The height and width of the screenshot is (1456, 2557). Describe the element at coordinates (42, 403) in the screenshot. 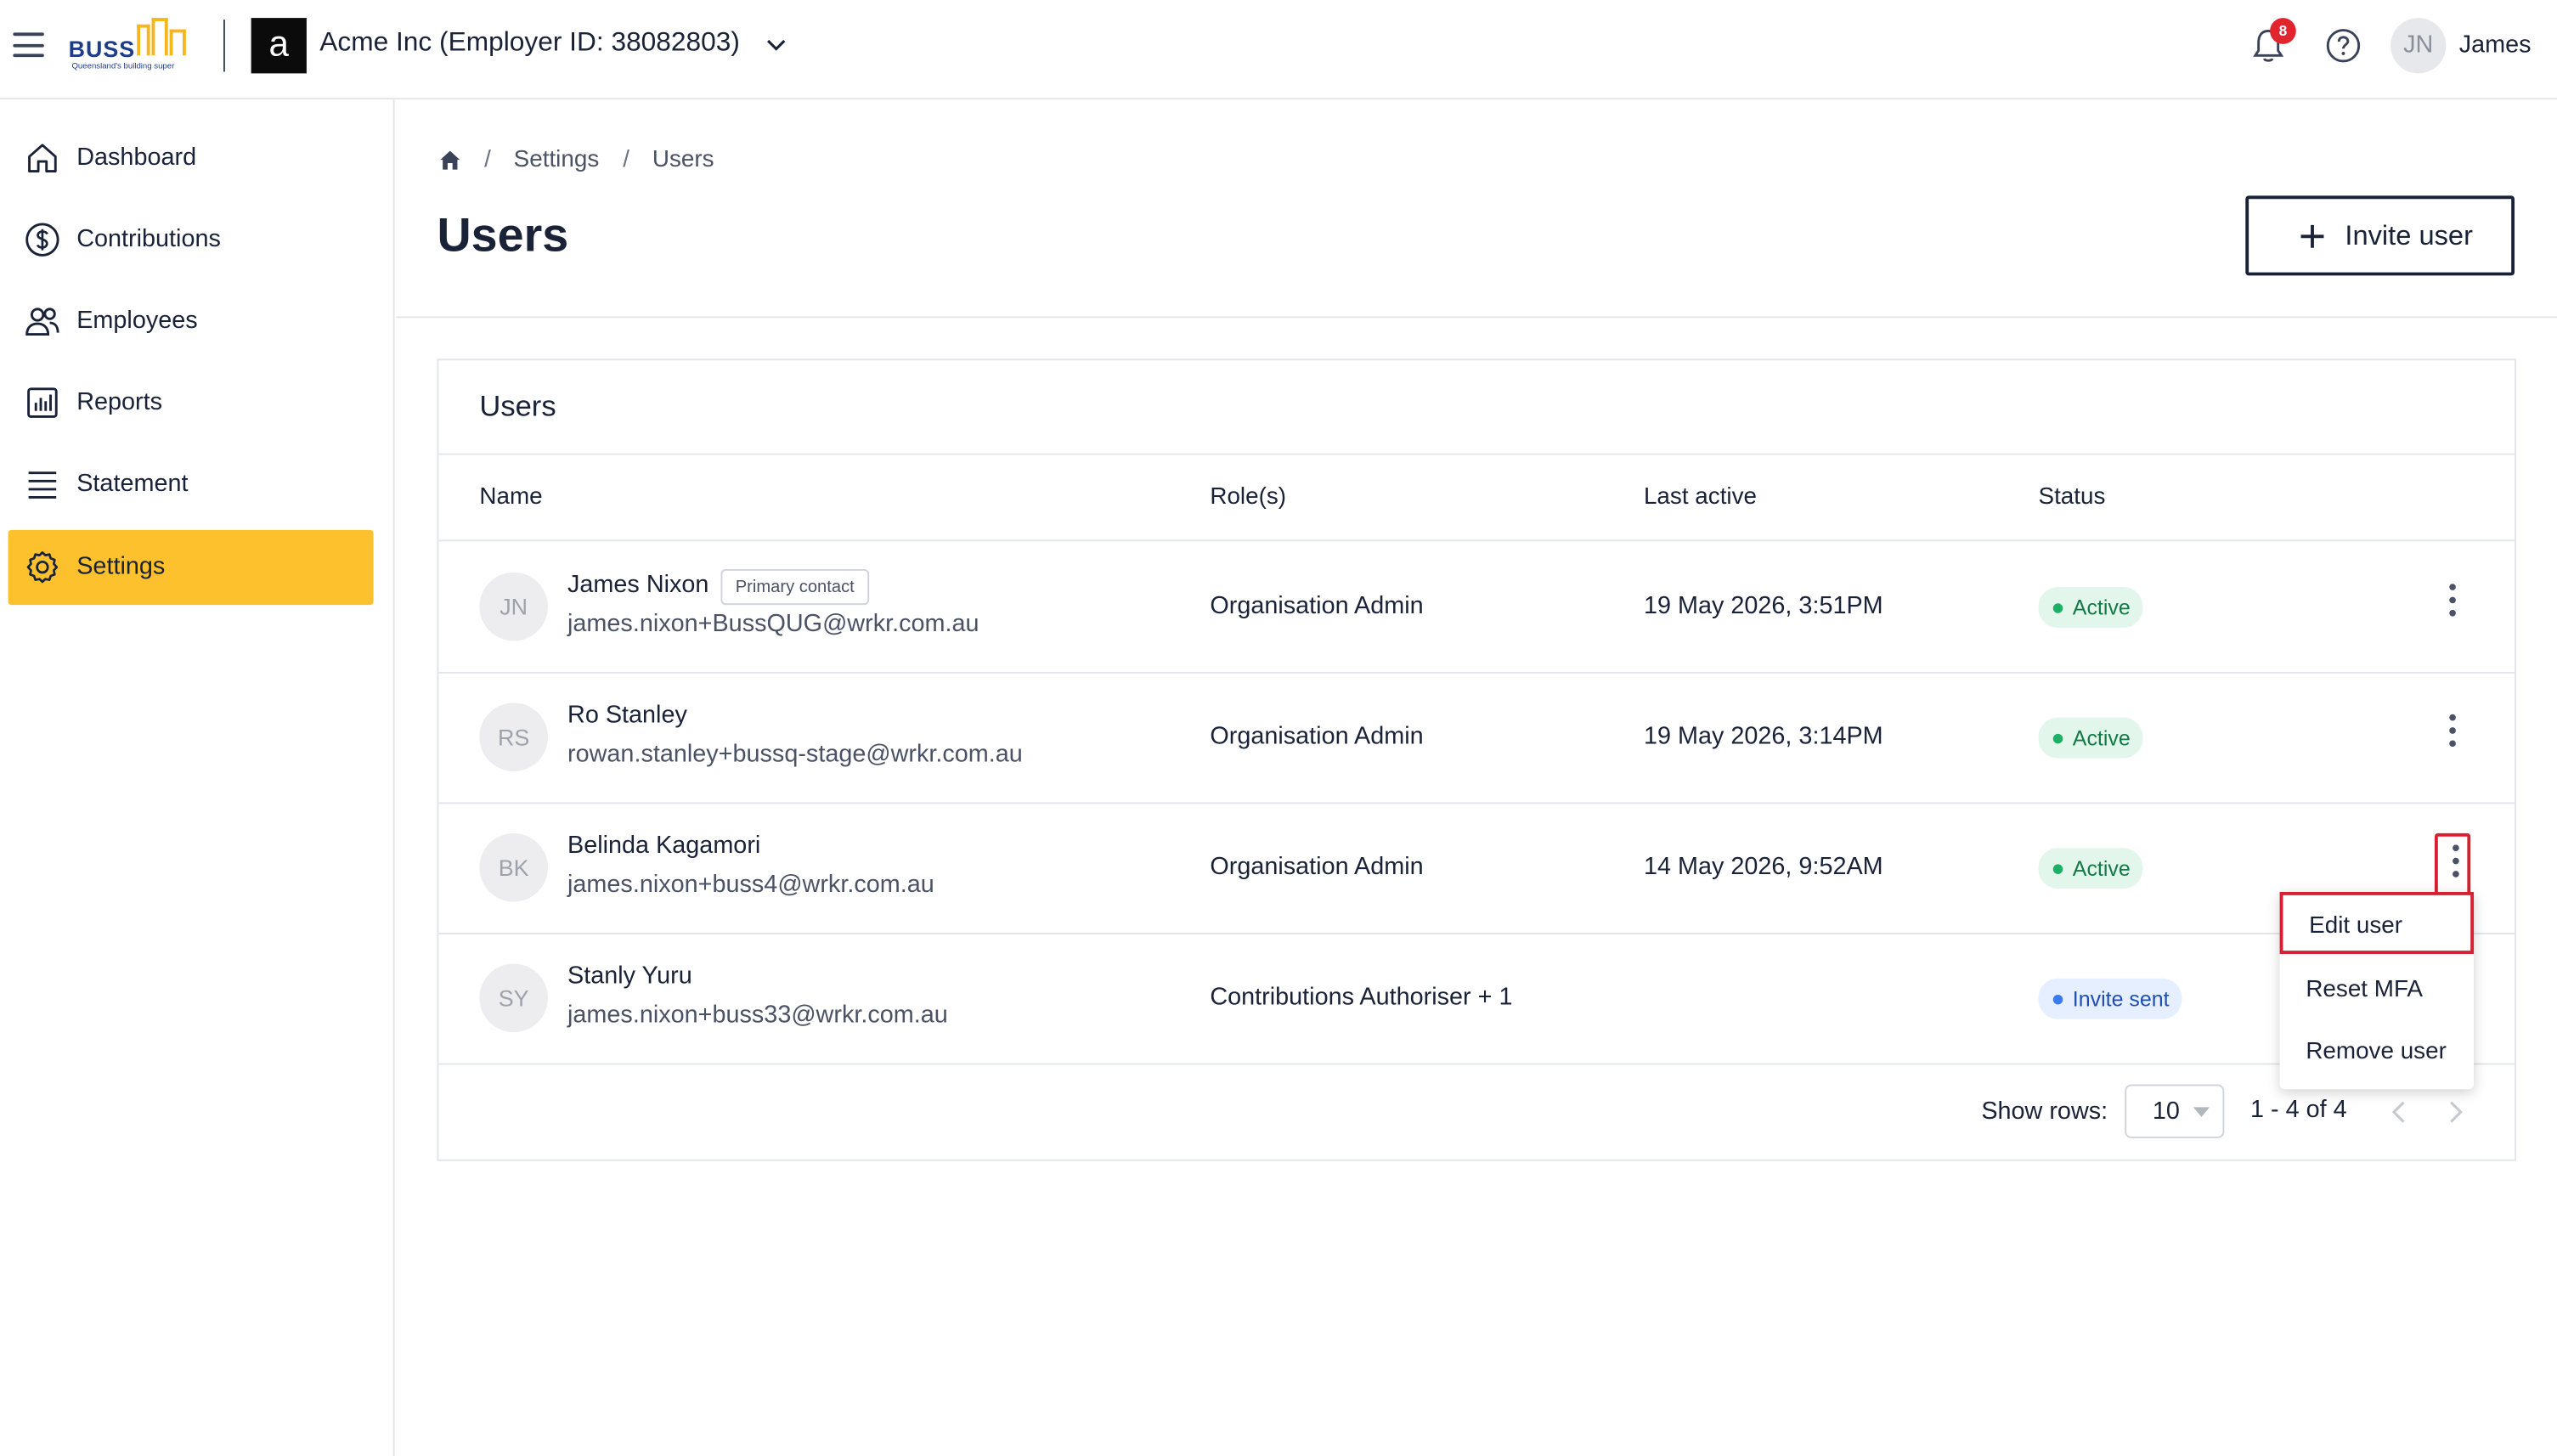

I see `bar-chart-icon` at that location.